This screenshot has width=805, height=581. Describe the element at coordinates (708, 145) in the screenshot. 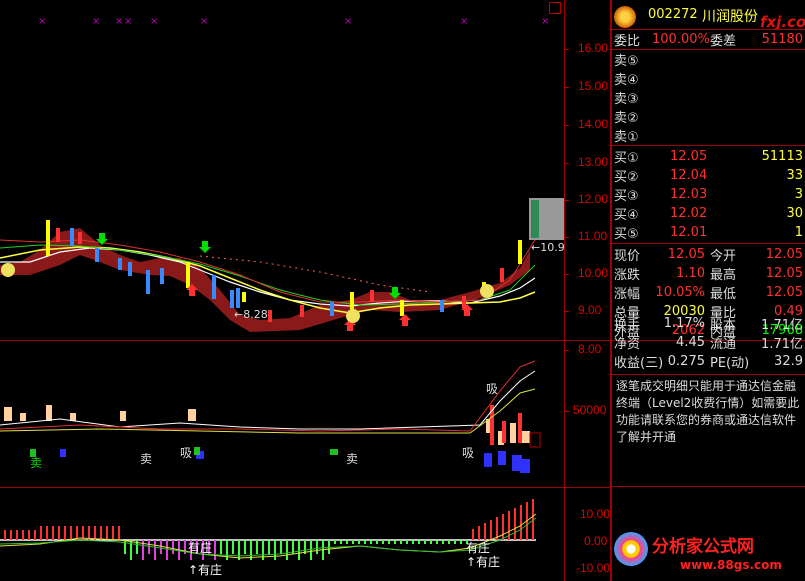

I see `separator` at that location.